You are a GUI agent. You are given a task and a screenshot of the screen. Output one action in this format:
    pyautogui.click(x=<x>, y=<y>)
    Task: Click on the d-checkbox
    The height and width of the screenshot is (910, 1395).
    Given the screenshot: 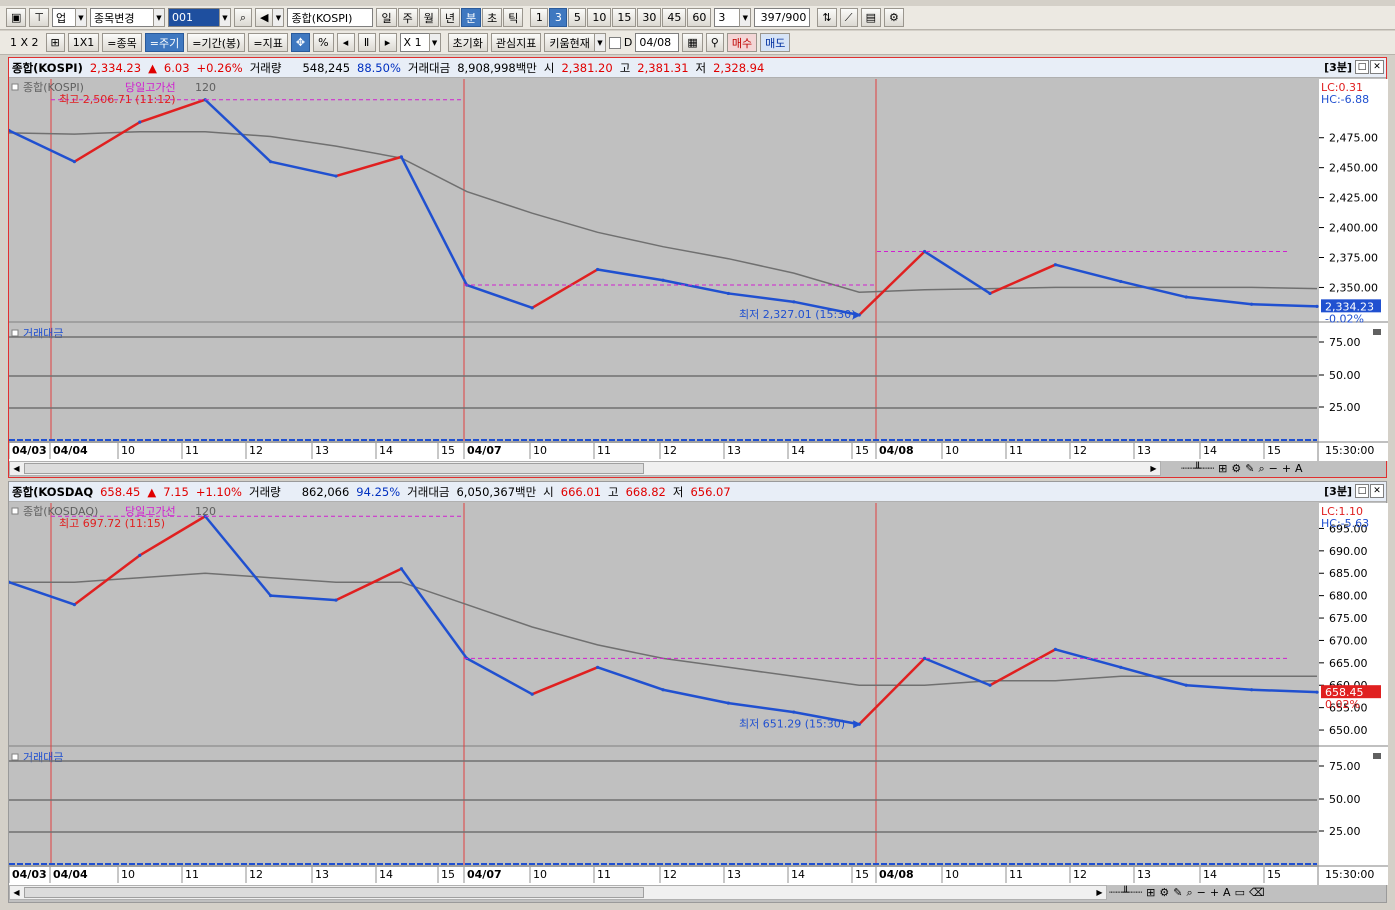 What is the action you would take?
    pyautogui.click(x=614, y=42)
    